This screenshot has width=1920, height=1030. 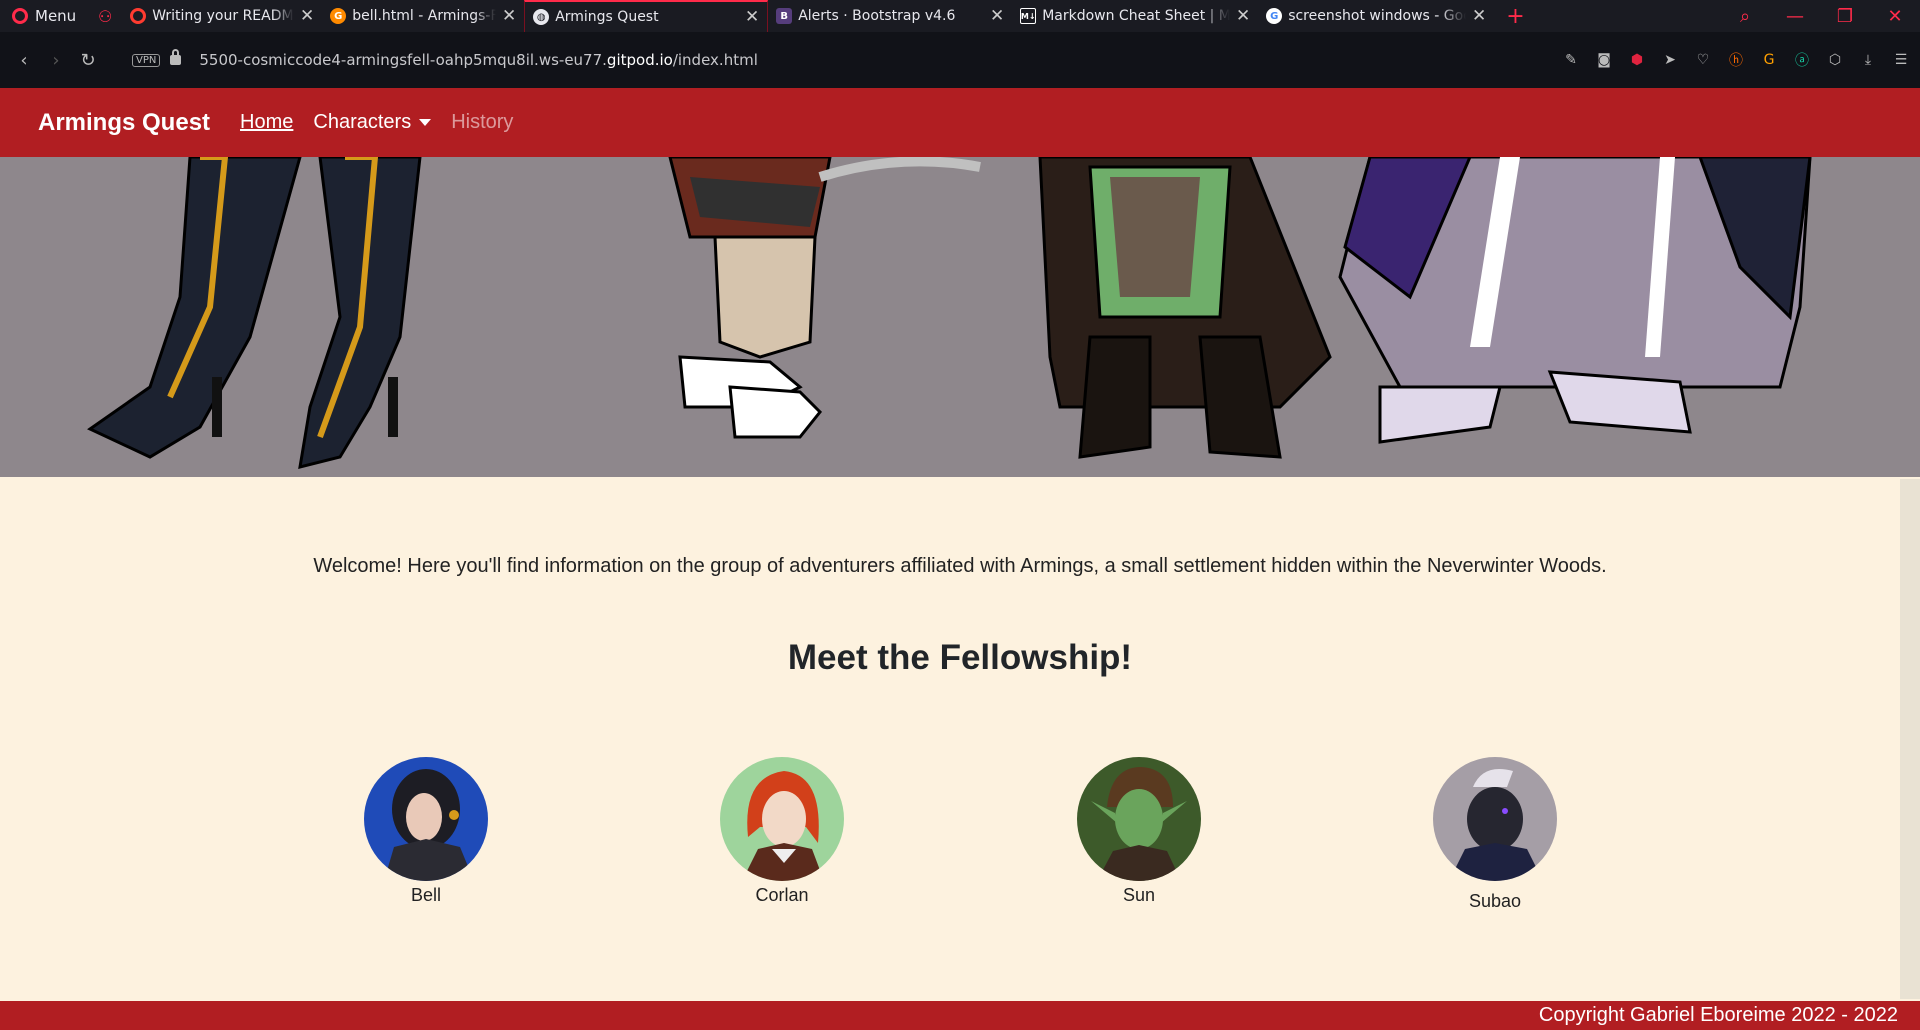 I want to click on minimize-icon: —, so click(x=1795, y=16).